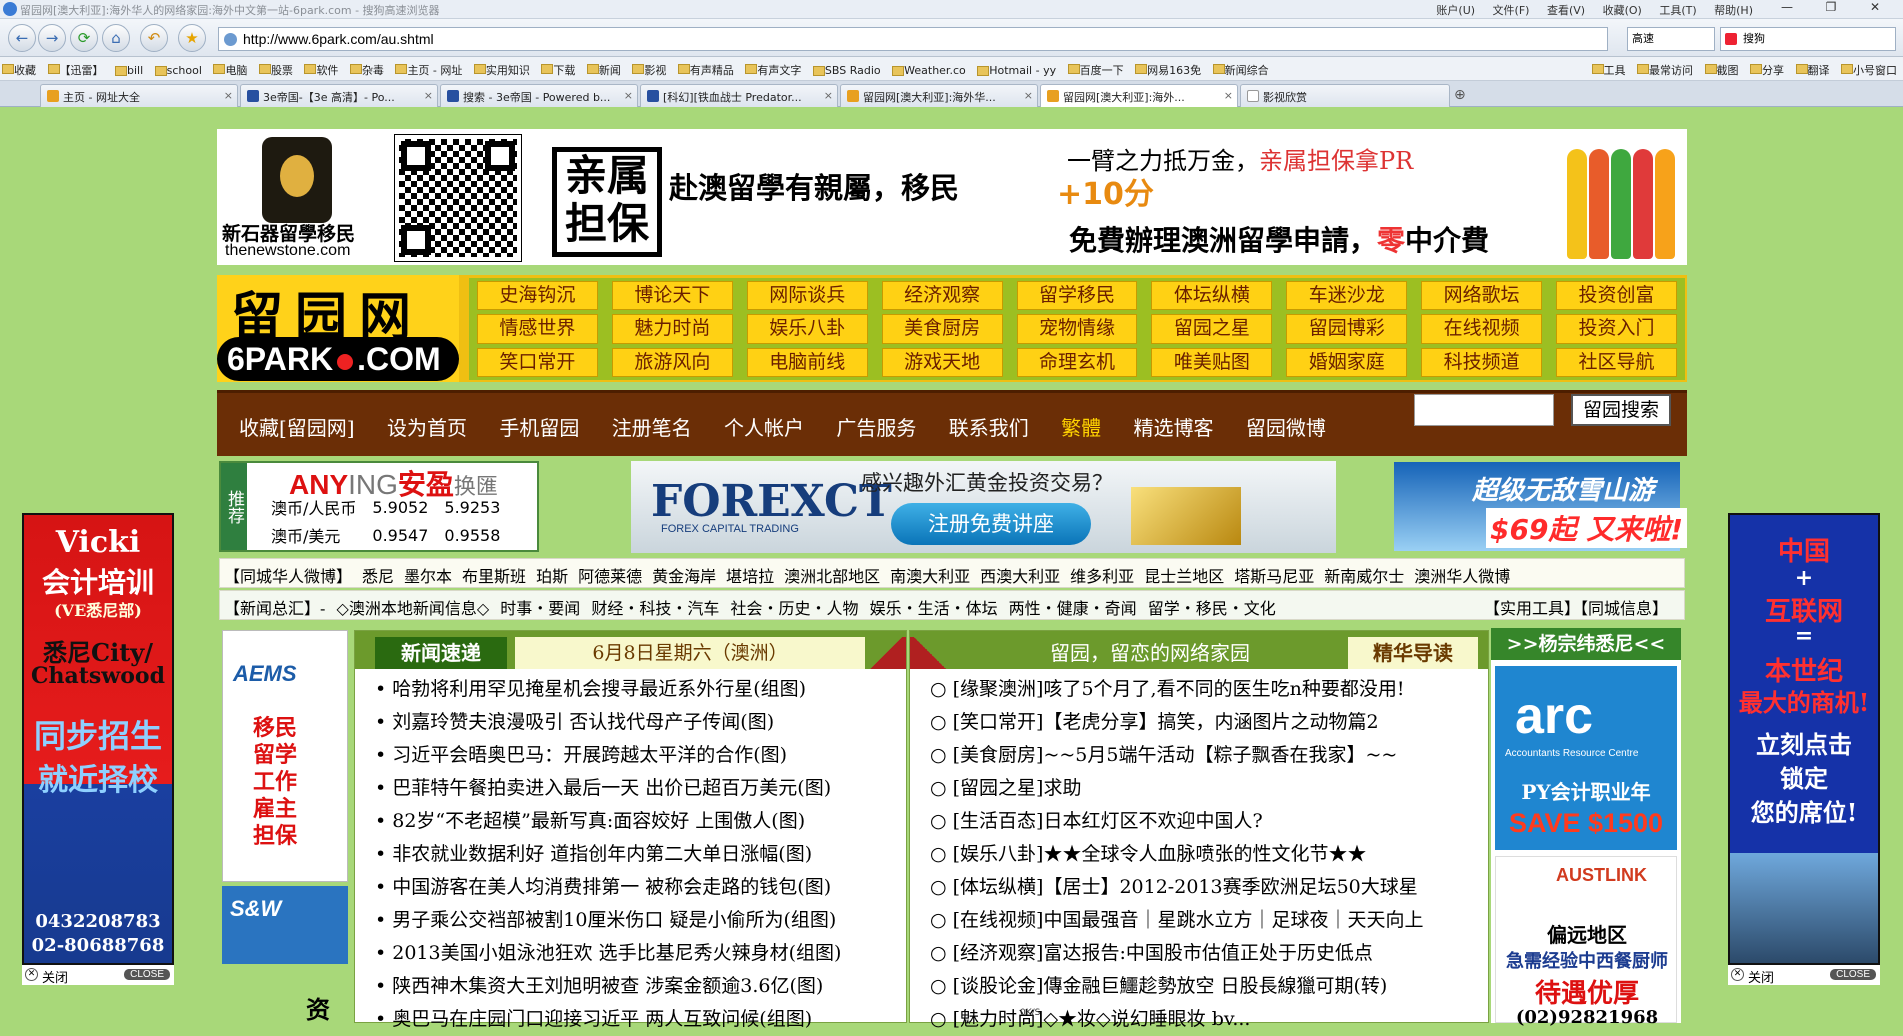  Describe the element at coordinates (1875, 7) in the screenshot. I see `close-window-button: ✕` at that location.